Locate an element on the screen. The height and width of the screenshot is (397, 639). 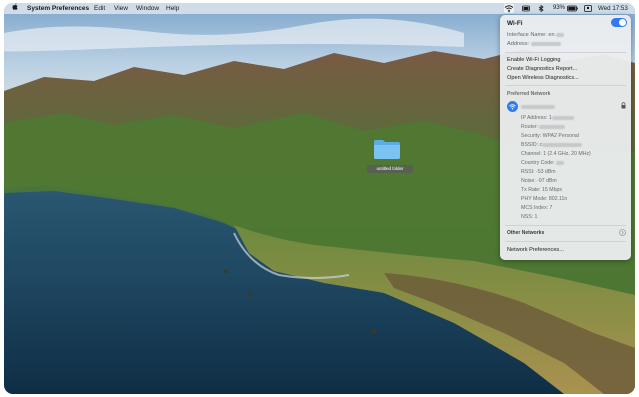
clock: Wed 17:53 is located at coordinates (613, 8).